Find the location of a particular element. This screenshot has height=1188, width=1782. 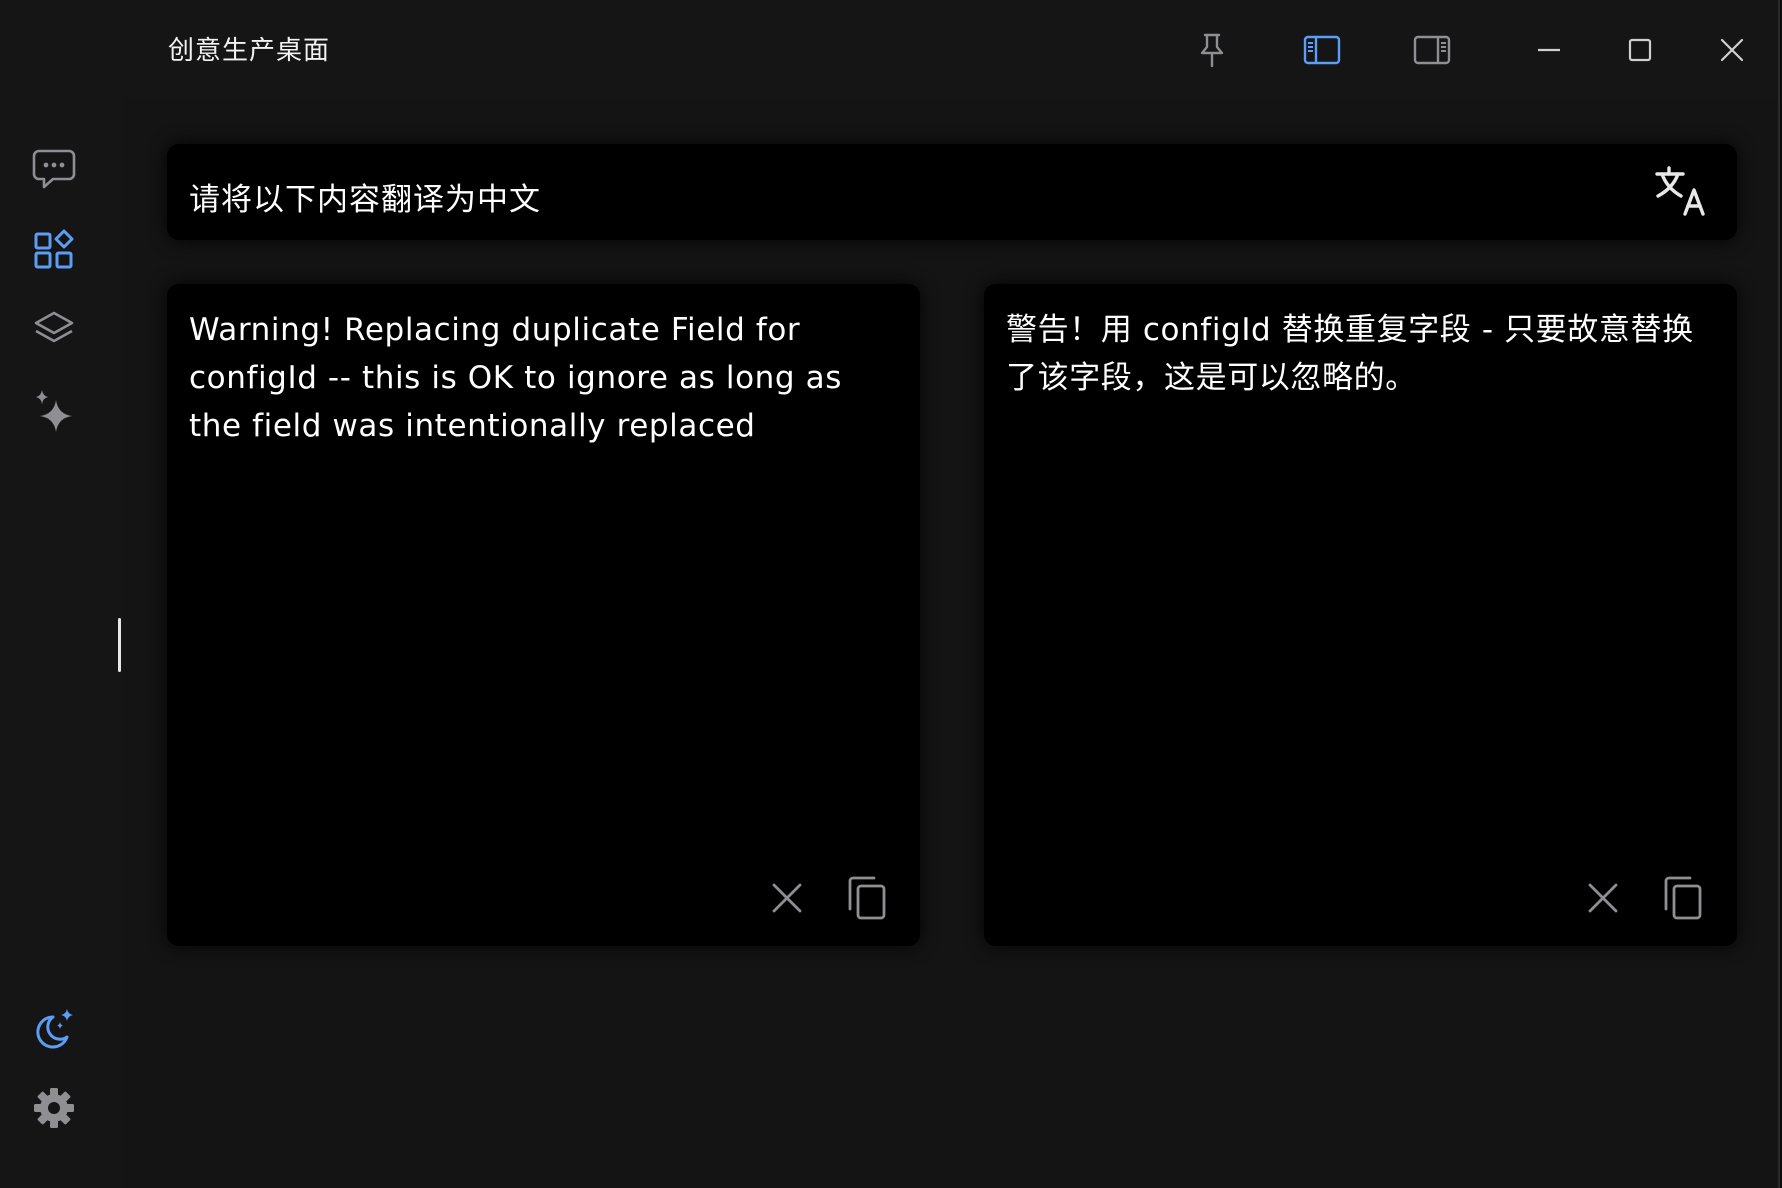

minimize-button is located at coordinates (1549, 50).